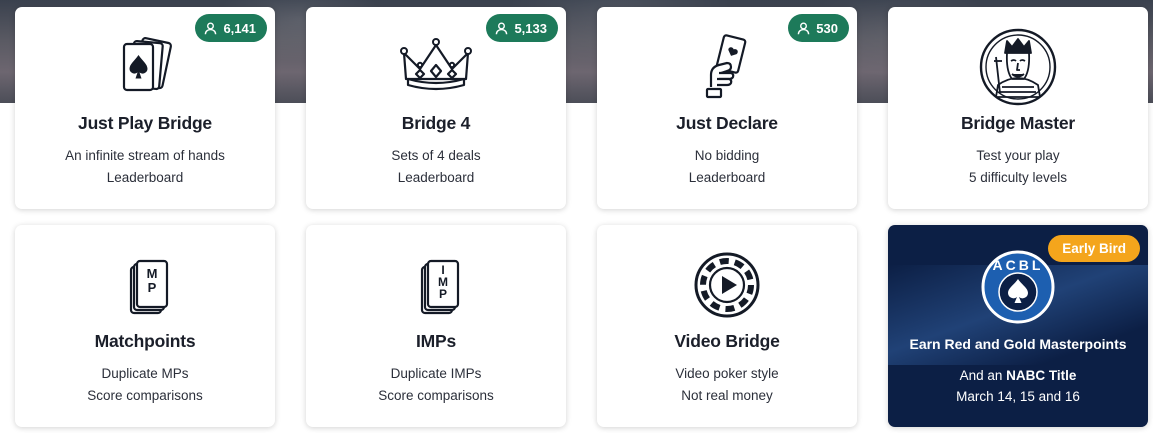 Image resolution: width=1153 pixels, height=433 pixels. What do you see at coordinates (1018, 177) in the screenshot?
I see `card-feature: 5 difficulty levels` at bounding box center [1018, 177].